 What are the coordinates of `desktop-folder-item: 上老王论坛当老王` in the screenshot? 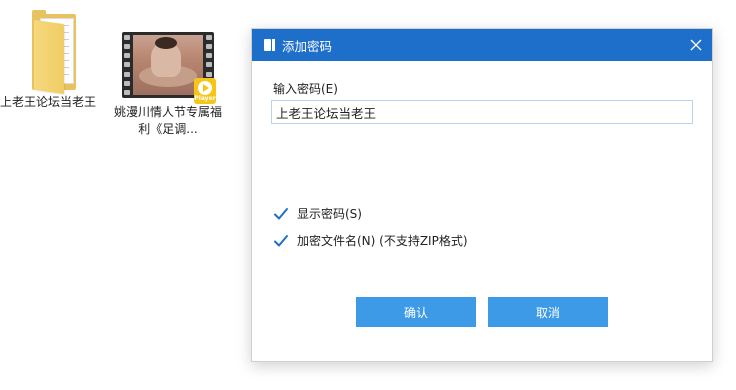 It's located at (48, 59).